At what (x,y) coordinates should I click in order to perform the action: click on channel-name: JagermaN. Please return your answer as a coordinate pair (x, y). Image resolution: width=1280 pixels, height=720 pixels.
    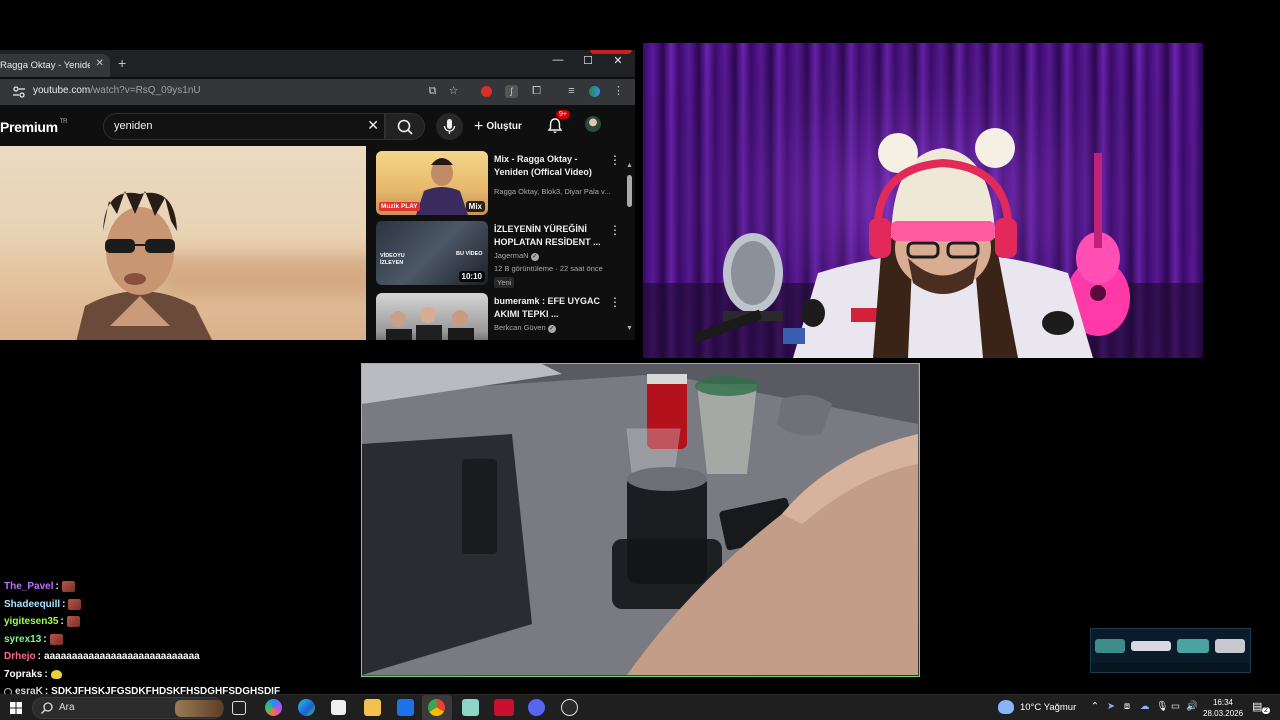
    Looking at the image, I should click on (511, 255).